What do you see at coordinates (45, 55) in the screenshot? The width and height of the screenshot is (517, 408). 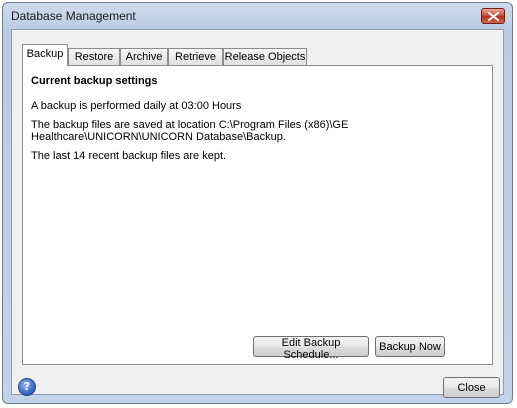 I see `tab-backup: Backup` at bounding box center [45, 55].